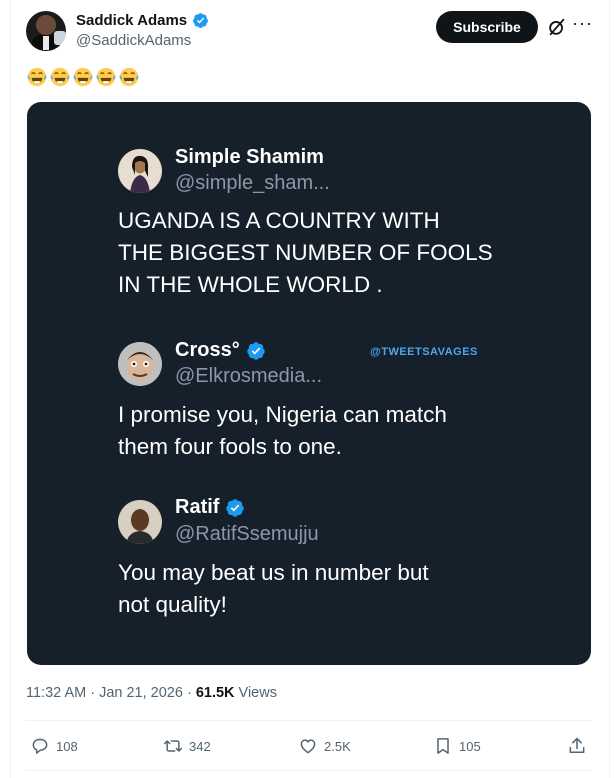 Image resolution: width=614 pixels, height=778 pixels. What do you see at coordinates (247, 534) in the screenshot?
I see `tweet-3-author-handle: @RatifSsemujju` at bounding box center [247, 534].